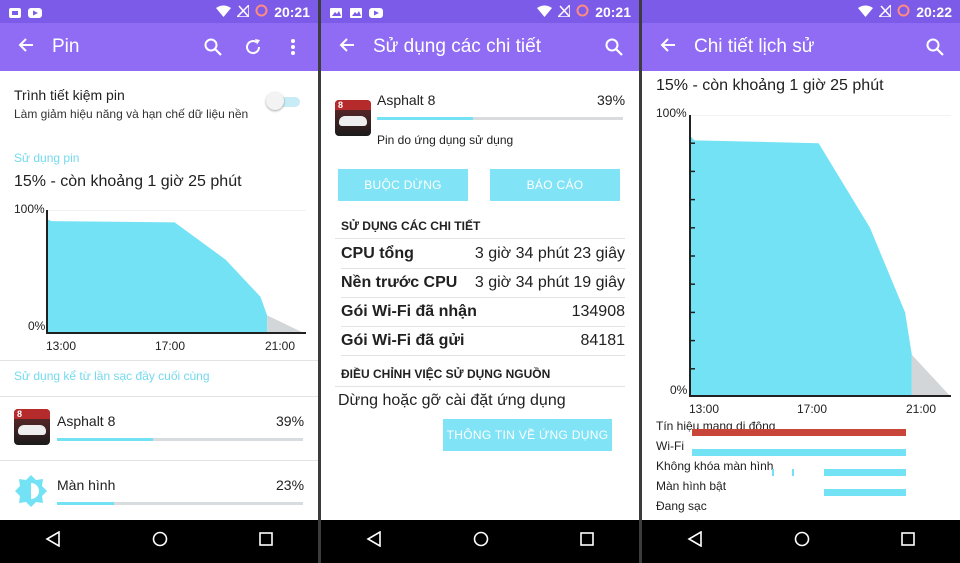 This screenshot has width=960, height=563. I want to click on legend-unlocked: Không khóa màn hình, so click(715, 466).